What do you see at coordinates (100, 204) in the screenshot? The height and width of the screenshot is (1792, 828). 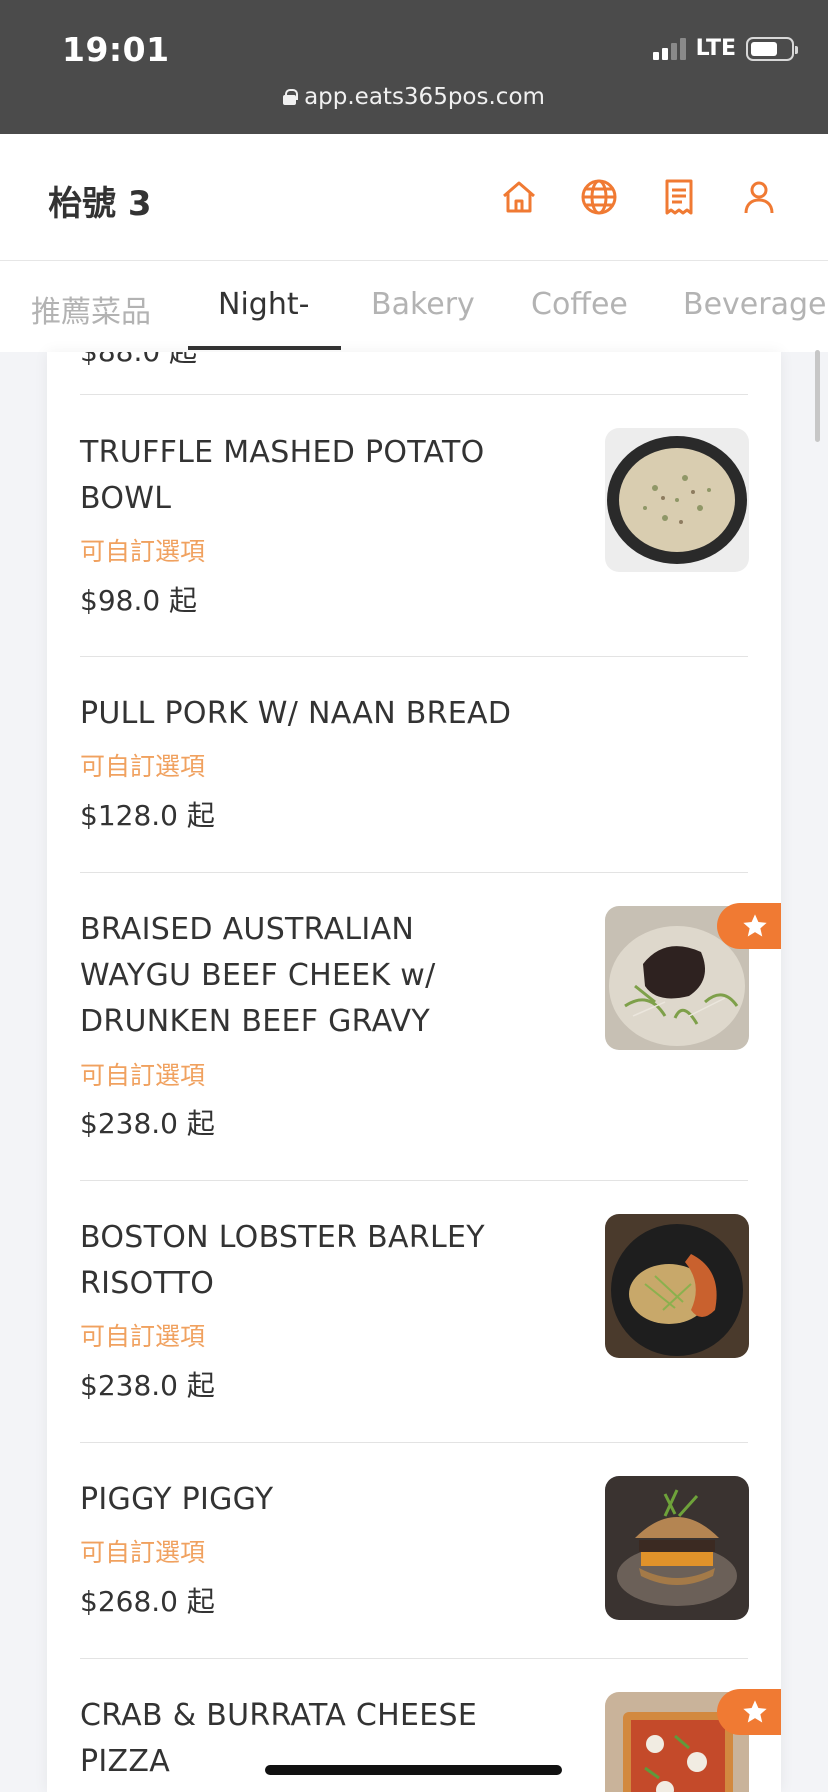 I see `table-label: 枱號 3` at bounding box center [100, 204].